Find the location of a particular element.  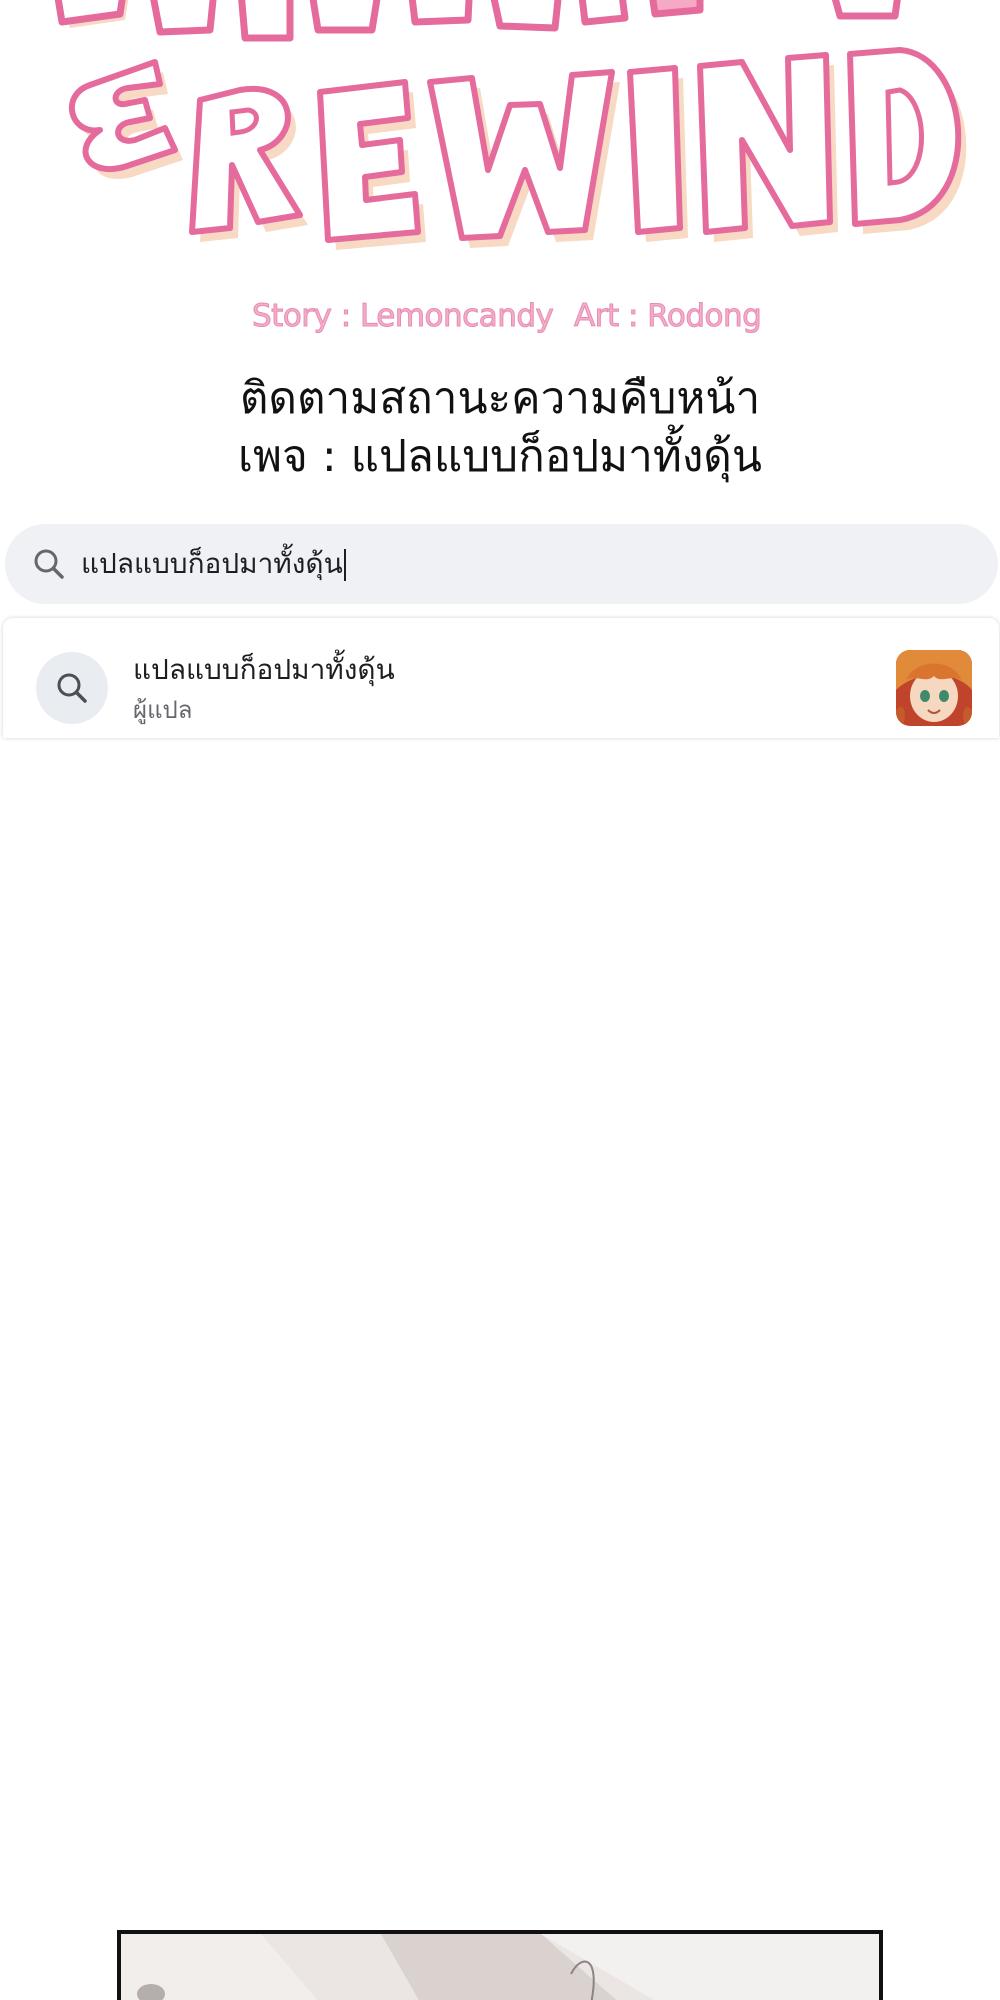

search-input-value: แปลแบบก็อปมาทั้งดุ้น is located at coordinates (212, 563).